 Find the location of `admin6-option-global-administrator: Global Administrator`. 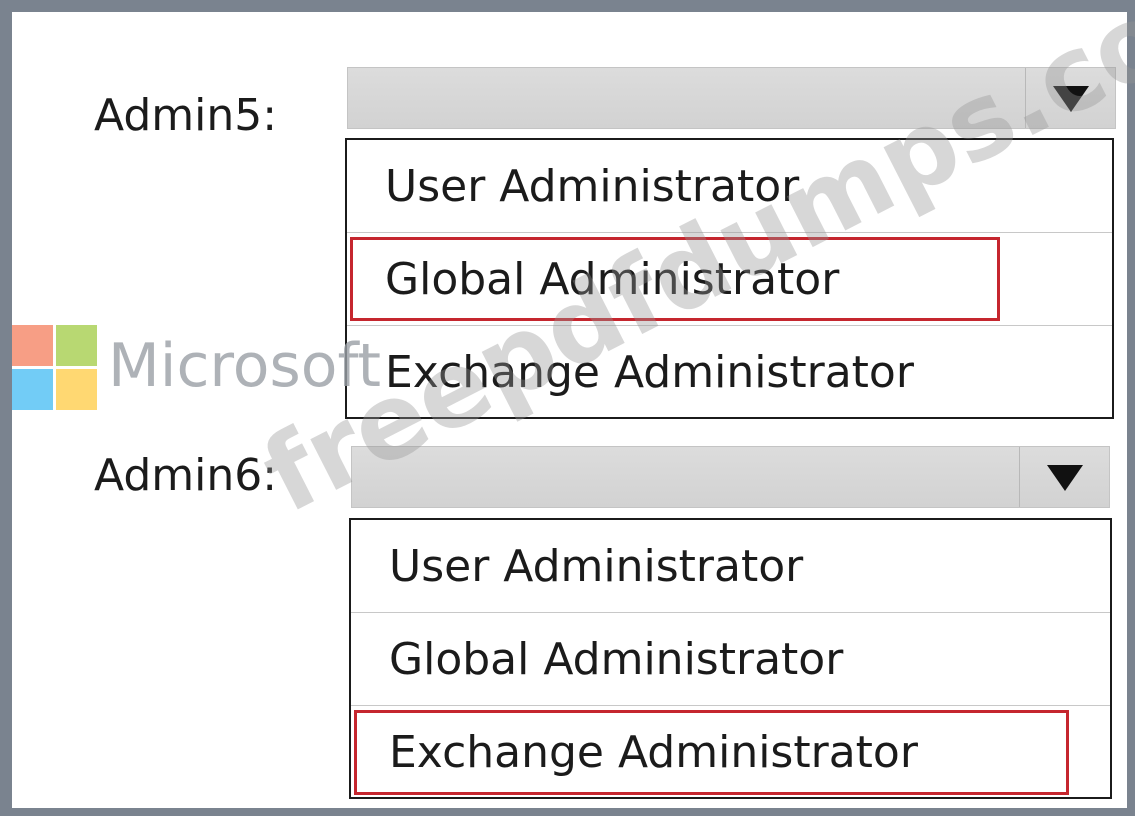

admin6-option-global-administrator: Global Administrator is located at coordinates (730, 659).